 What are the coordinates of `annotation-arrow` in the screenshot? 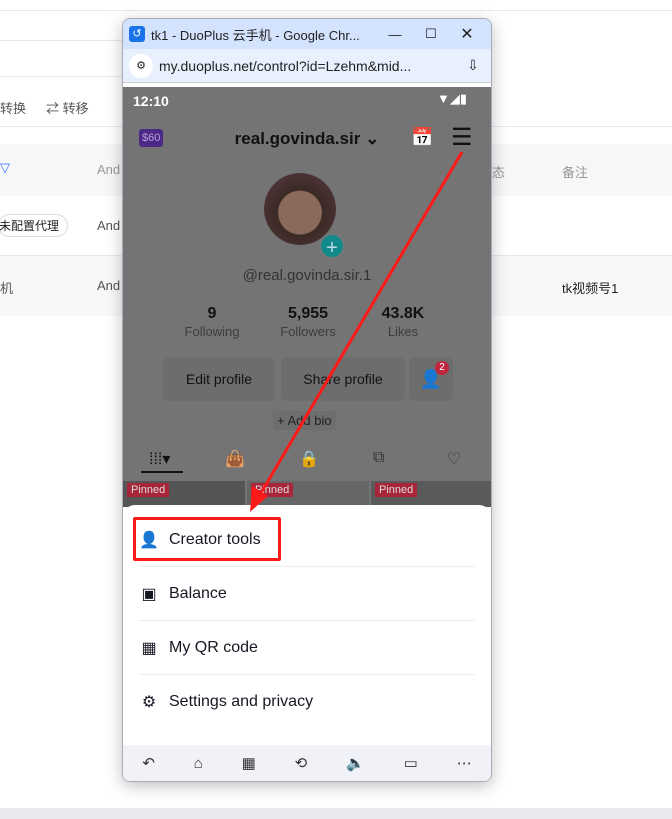 It's located at (357, 331).